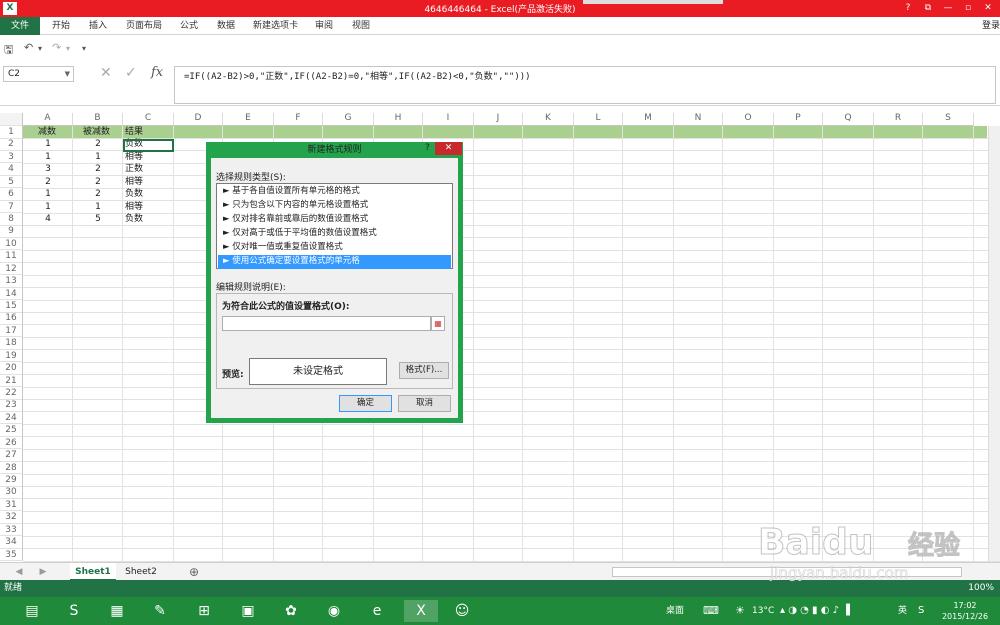 The width and height of the screenshot is (1000, 625). I want to click on cell-A5: 2, so click(48, 182).